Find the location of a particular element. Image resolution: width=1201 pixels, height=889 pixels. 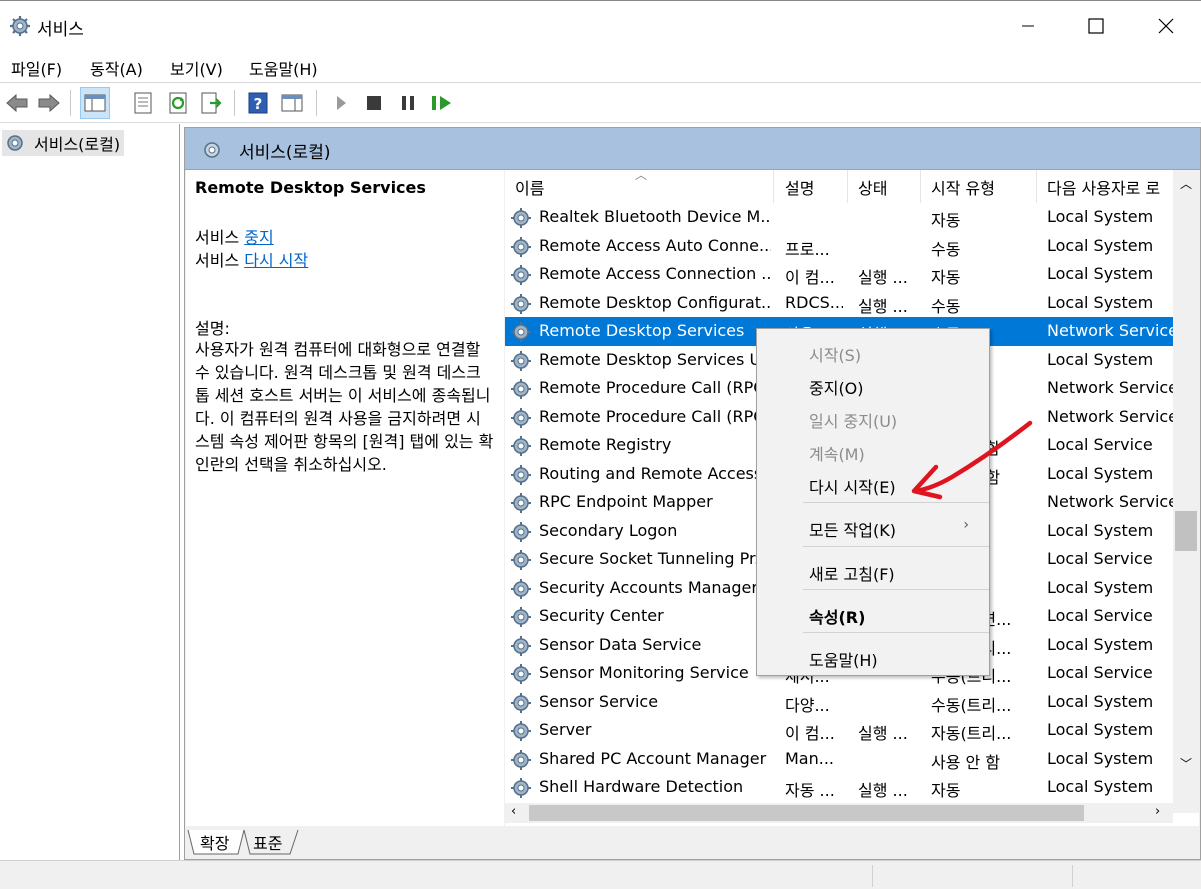

menu-item-start: 시작(S) is located at coordinates (835, 354).